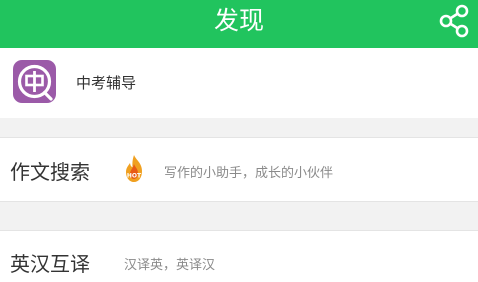 The width and height of the screenshot is (478, 282). What do you see at coordinates (134, 176) in the screenshot?
I see `svg-text: HOT` at bounding box center [134, 176].